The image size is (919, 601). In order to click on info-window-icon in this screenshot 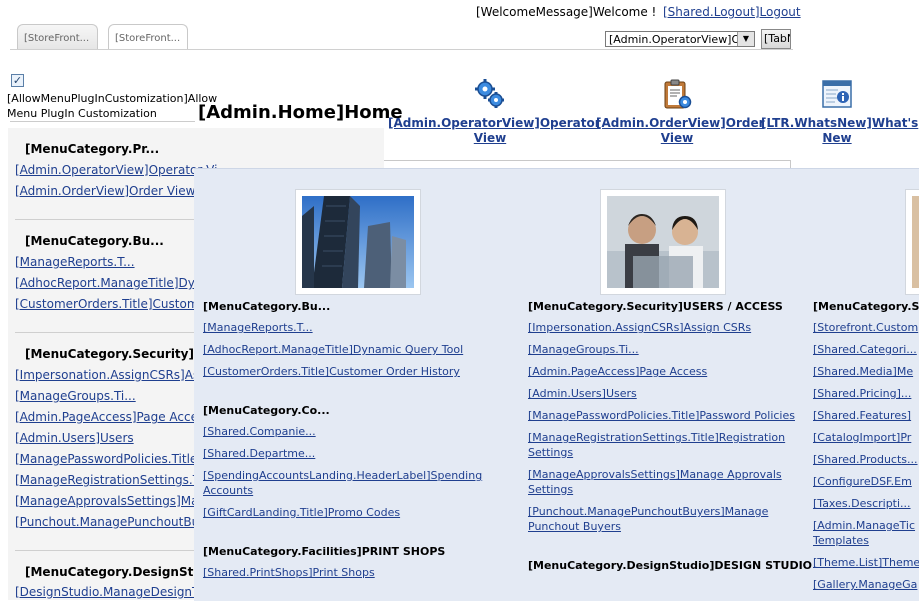, I will do `click(837, 94)`.